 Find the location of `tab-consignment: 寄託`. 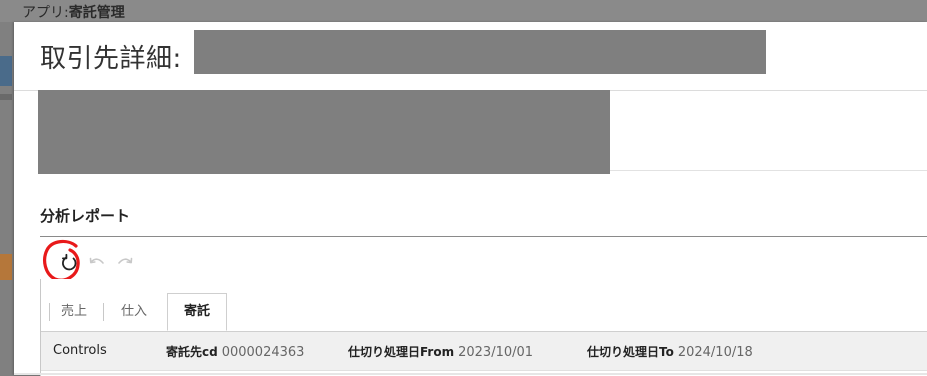

tab-consignment: 寄託 is located at coordinates (197, 312).